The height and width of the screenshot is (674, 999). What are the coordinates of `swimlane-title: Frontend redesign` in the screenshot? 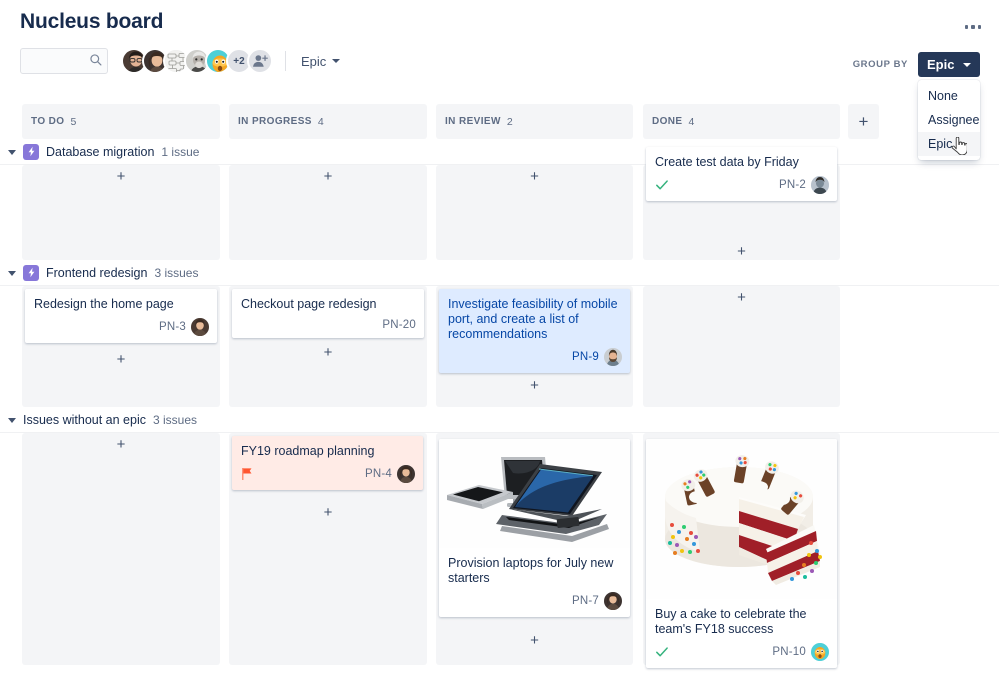 It's located at (97, 272).